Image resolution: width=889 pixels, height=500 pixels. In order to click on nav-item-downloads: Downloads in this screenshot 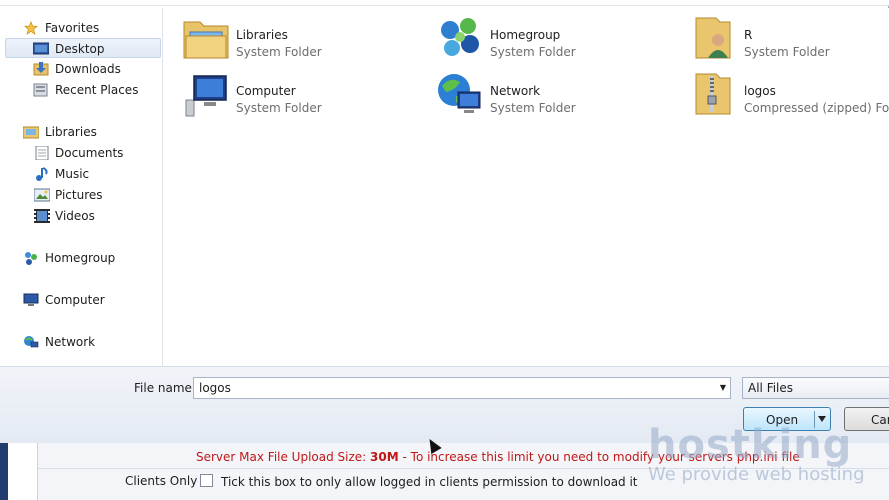, I will do `click(83, 69)`.